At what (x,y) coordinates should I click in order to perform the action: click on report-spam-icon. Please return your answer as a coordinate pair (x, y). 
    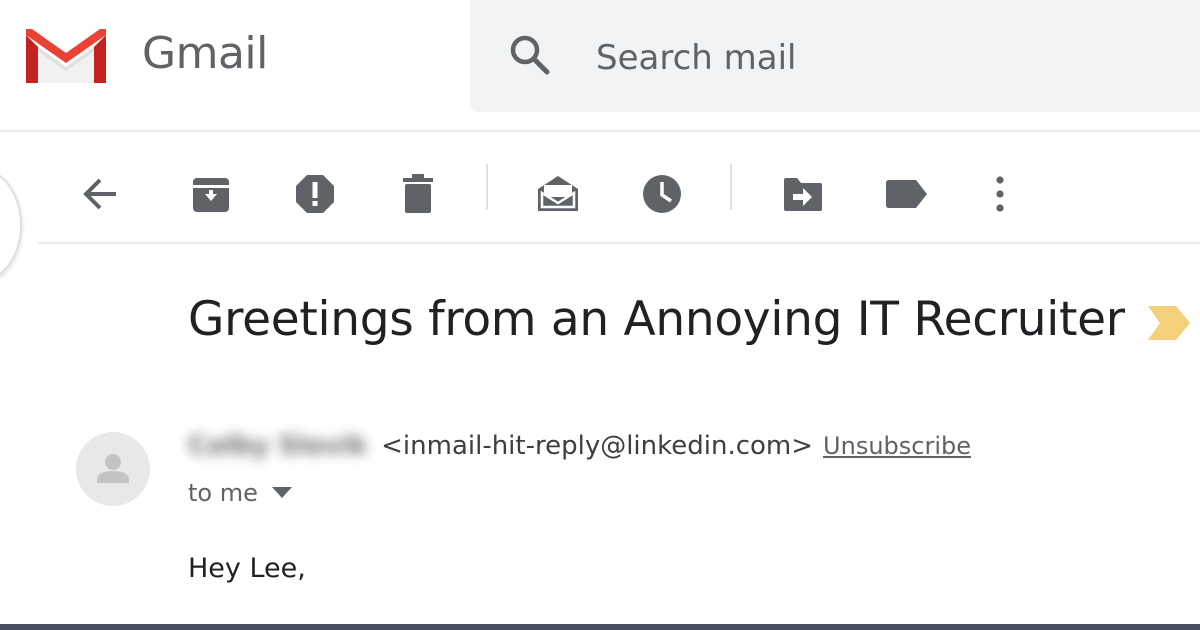
    Looking at the image, I should click on (315, 194).